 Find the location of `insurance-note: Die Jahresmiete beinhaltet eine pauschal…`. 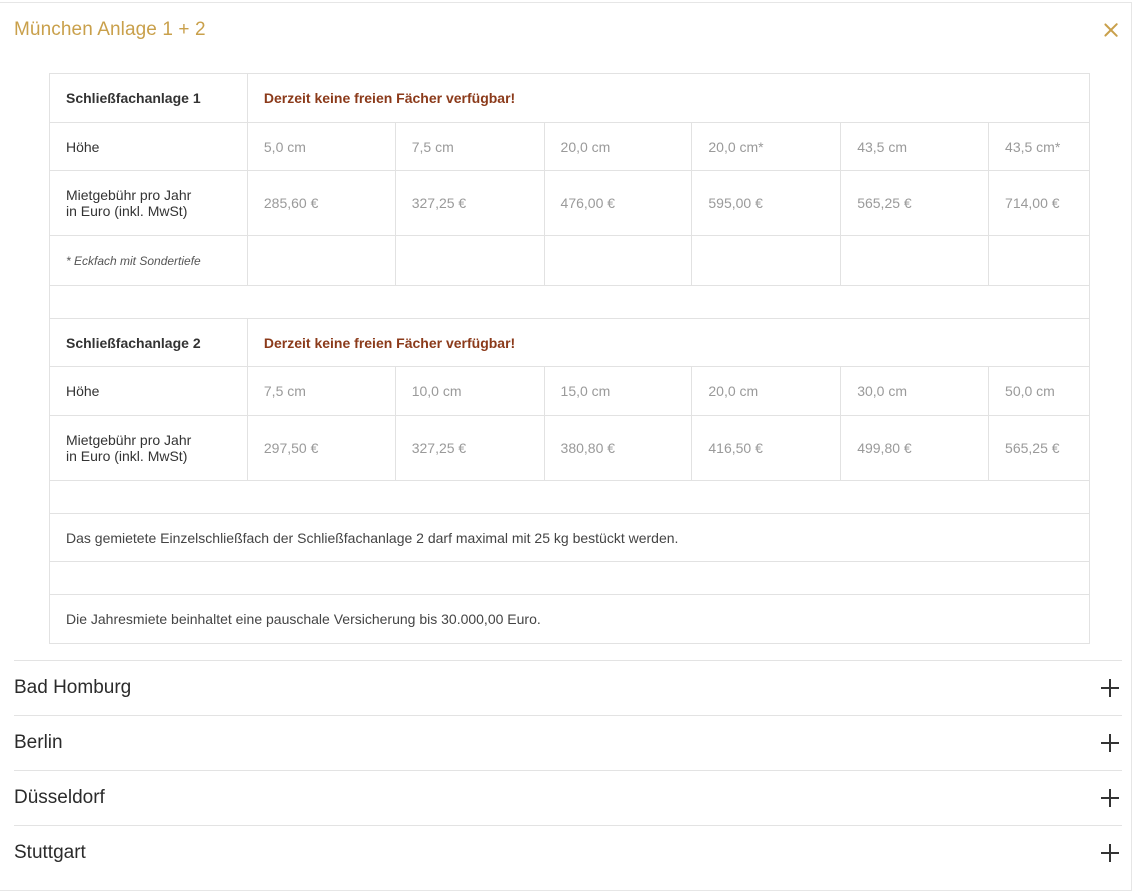

insurance-note: Die Jahresmiete beinhaltet eine pauschal… is located at coordinates (569, 619).